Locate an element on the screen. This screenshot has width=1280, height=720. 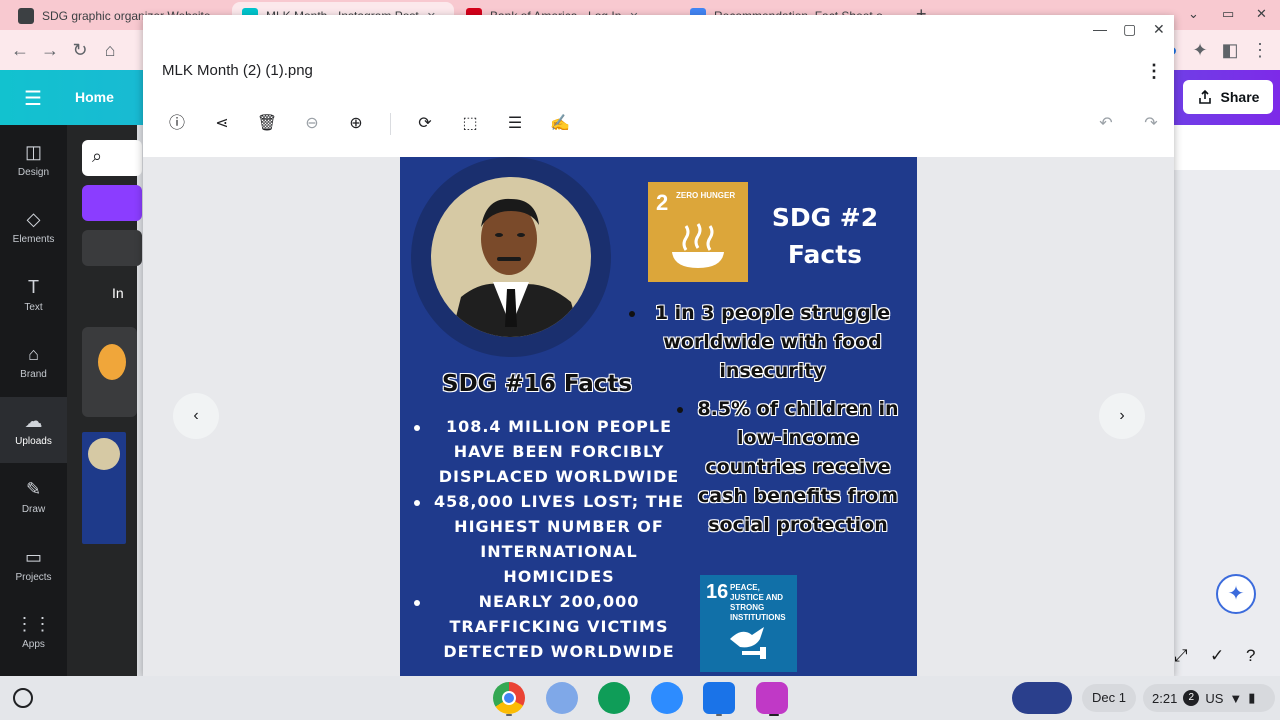
tab-favicon-icon is located at coordinates (26, 16).